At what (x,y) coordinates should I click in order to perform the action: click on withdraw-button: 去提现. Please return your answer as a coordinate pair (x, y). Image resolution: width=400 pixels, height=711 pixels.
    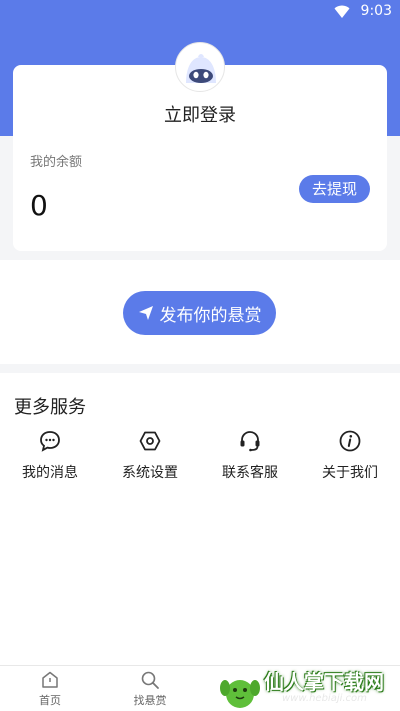
    Looking at the image, I should click on (334, 189).